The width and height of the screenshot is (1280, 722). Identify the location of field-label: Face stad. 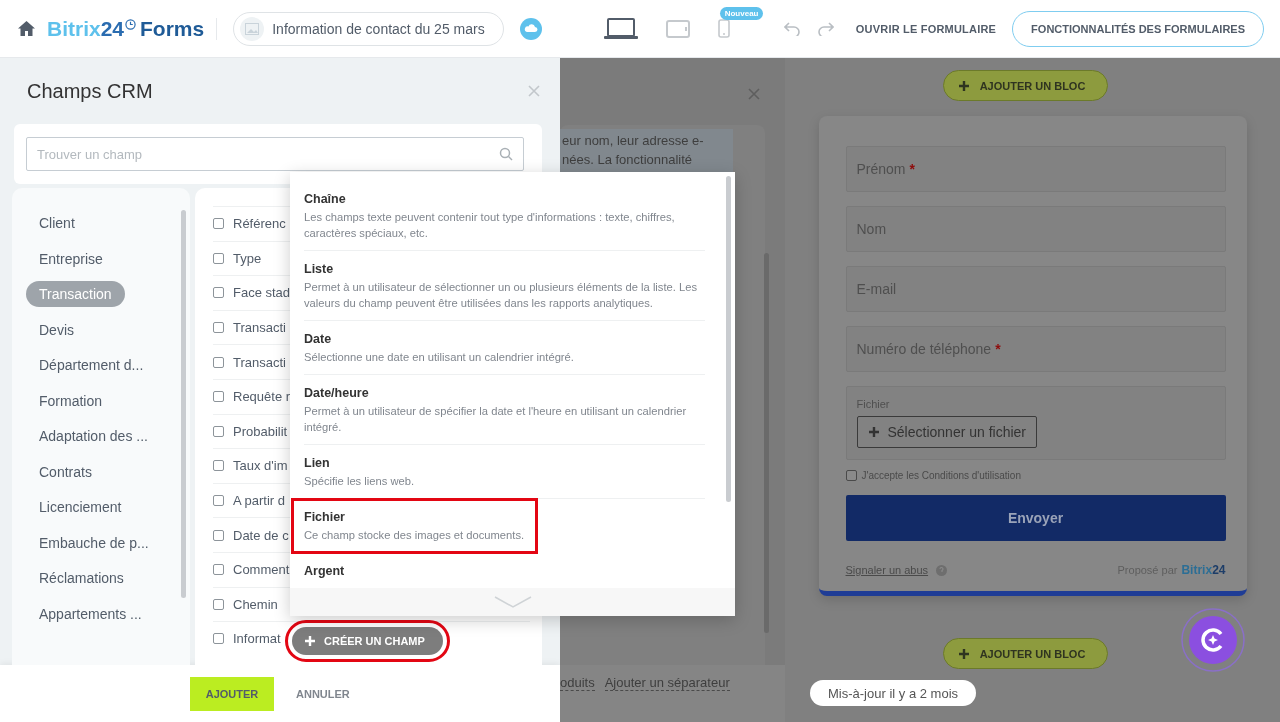
(262, 293).